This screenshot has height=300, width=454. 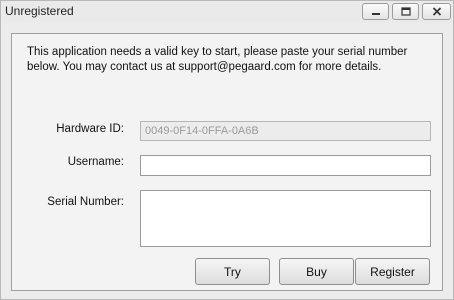 I want to click on serial-number-label: Serial Number:, so click(x=85, y=202).